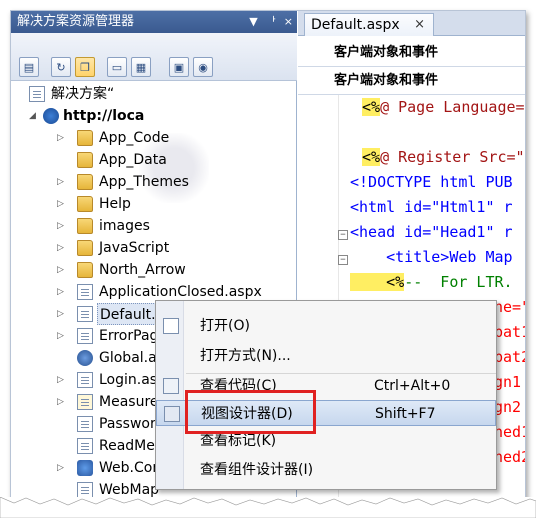  What do you see at coordinates (85, 358) in the screenshot?
I see `global-asax-icon` at bounding box center [85, 358].